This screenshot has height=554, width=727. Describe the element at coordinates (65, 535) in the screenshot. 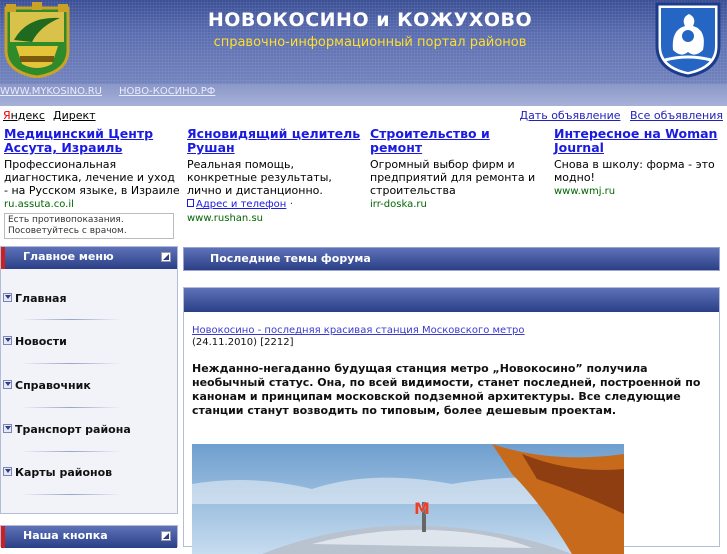

I see `our-button-title: Наша кнопка` at that location.